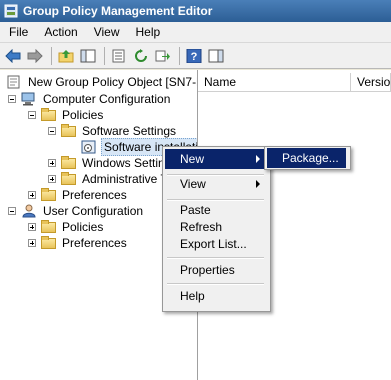 This screenshot has width=391, height=380. I want to click on back-button, so click(13, 56).